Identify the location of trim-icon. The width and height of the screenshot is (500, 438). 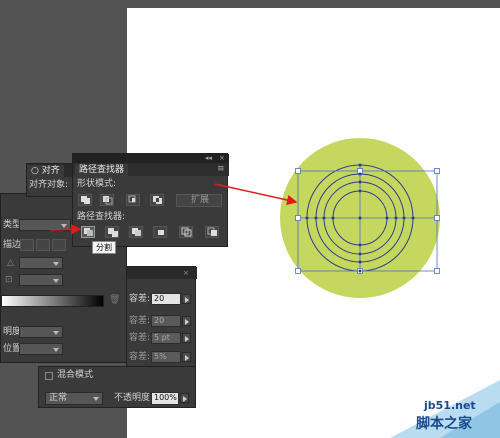
(113, 232).